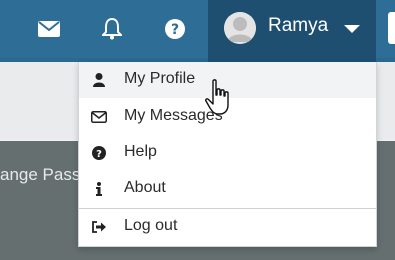 The height and width of the screenshot is (260, 395). Describe the element at coordinates (391, 28) in the screenshot. I see `partial-input-box` at that location.